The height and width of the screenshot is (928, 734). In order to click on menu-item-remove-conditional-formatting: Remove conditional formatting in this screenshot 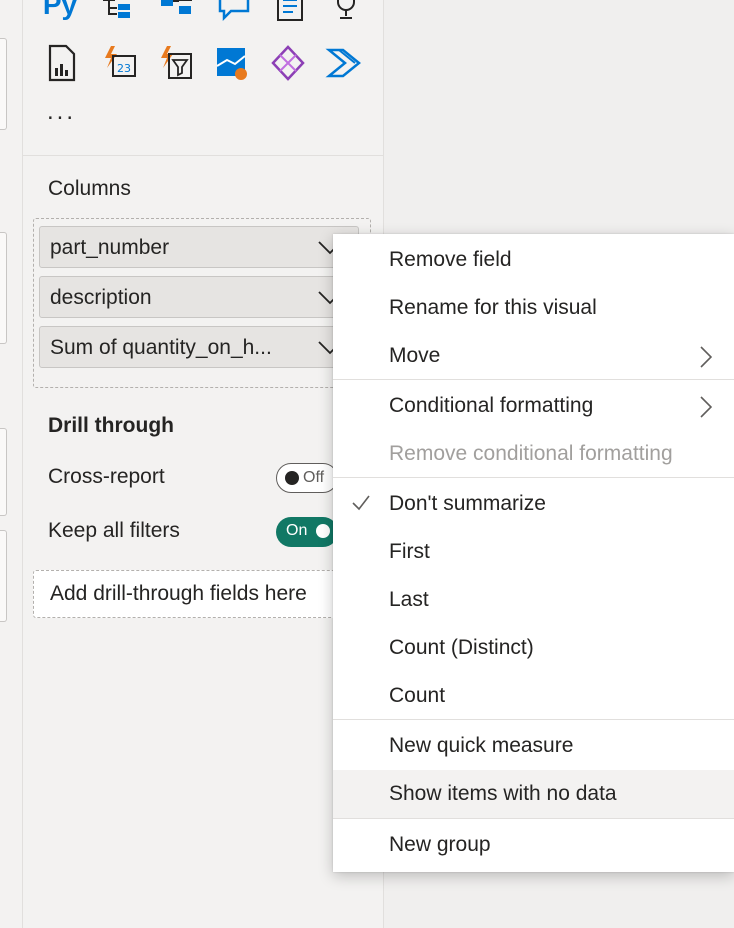, I will do `click(533, 454)`.